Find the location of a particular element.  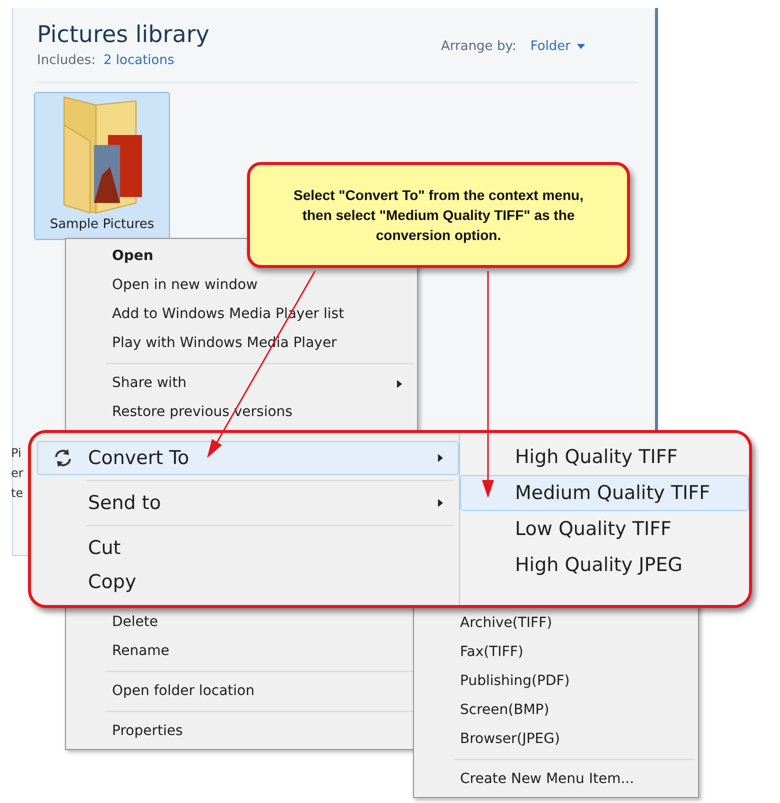

folder-label: Sample Pictures is located at coordinates (102, 225).